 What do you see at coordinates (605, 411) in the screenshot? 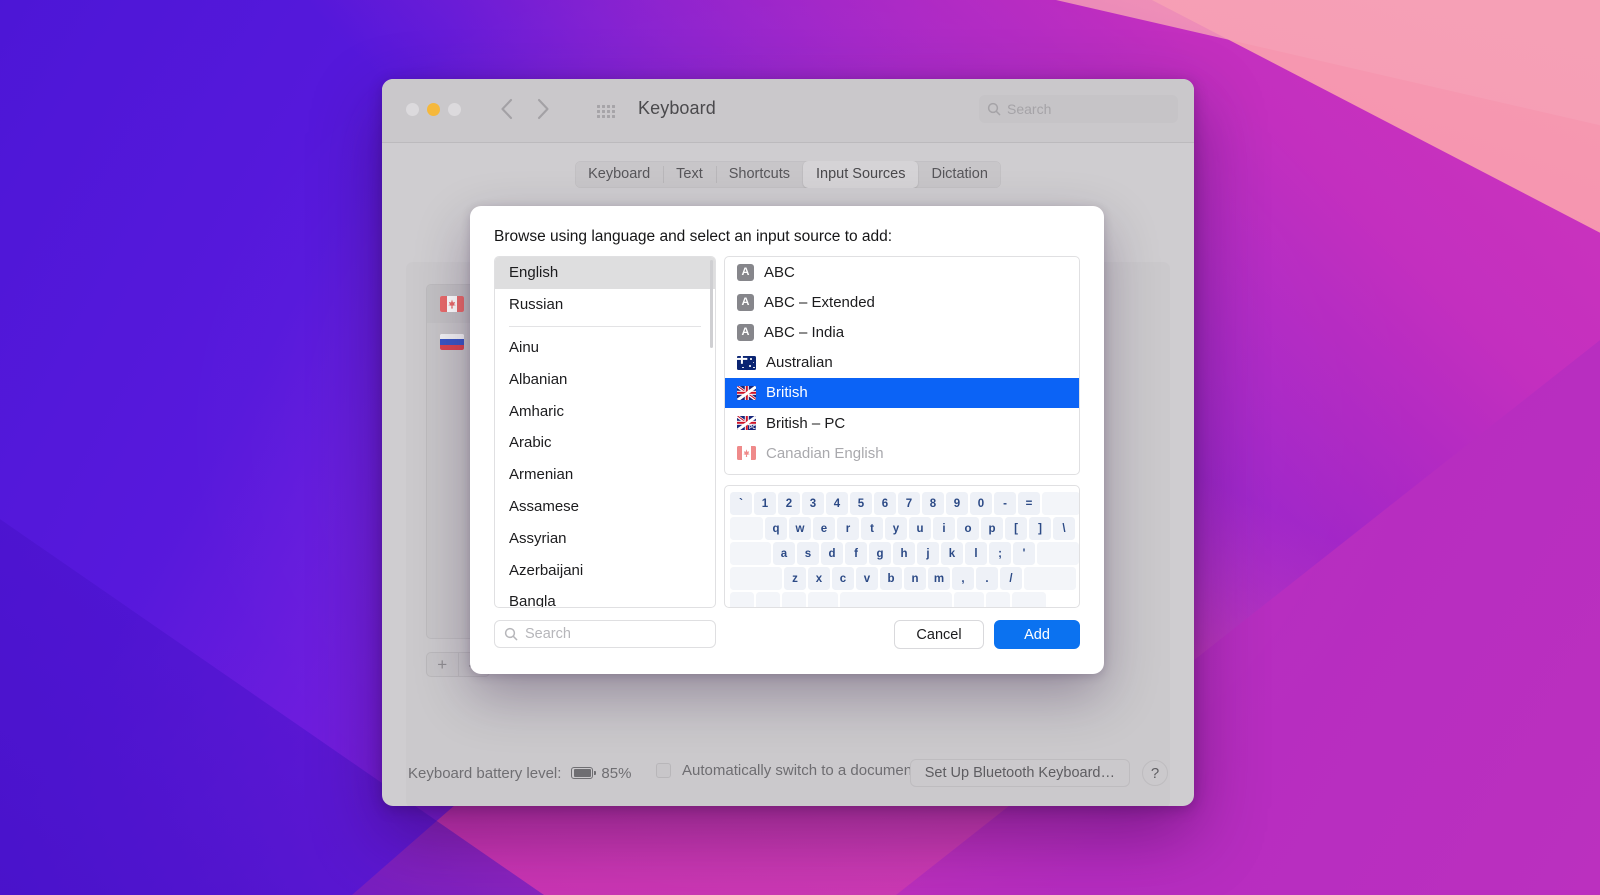
I see `language-item-amharic: Amharic` at bounding box center [605, 411].